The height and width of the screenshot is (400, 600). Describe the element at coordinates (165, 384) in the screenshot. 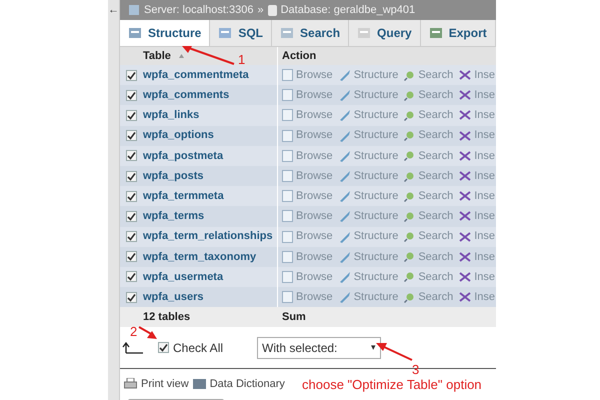

I see `print-view-link: Print view` at that location.